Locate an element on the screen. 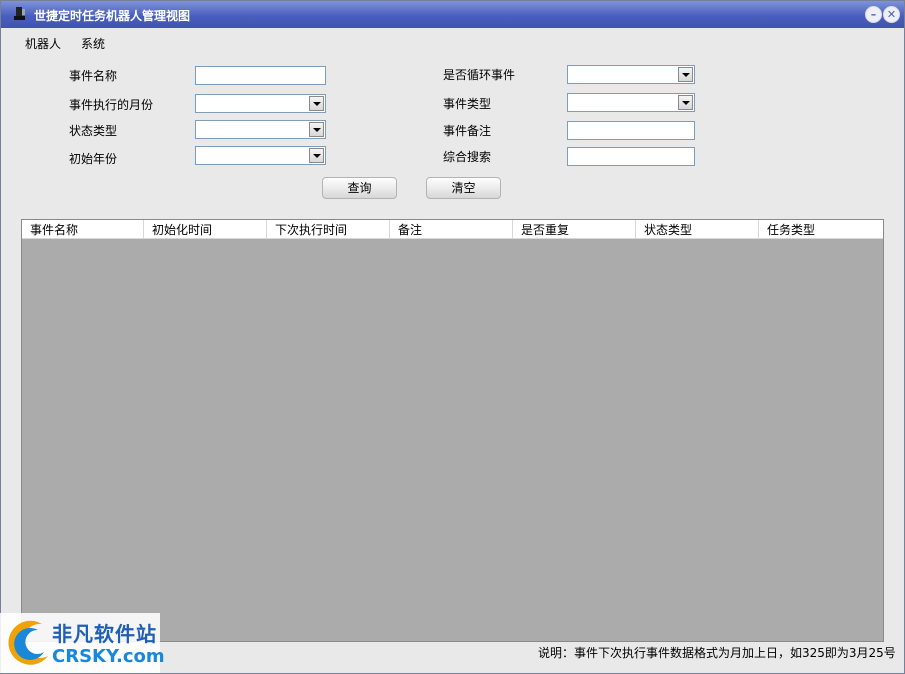 The height and width of the screenshot is (674, 905). exec-month-label: 事件执行的月份 is located at coordinates (111, 105).